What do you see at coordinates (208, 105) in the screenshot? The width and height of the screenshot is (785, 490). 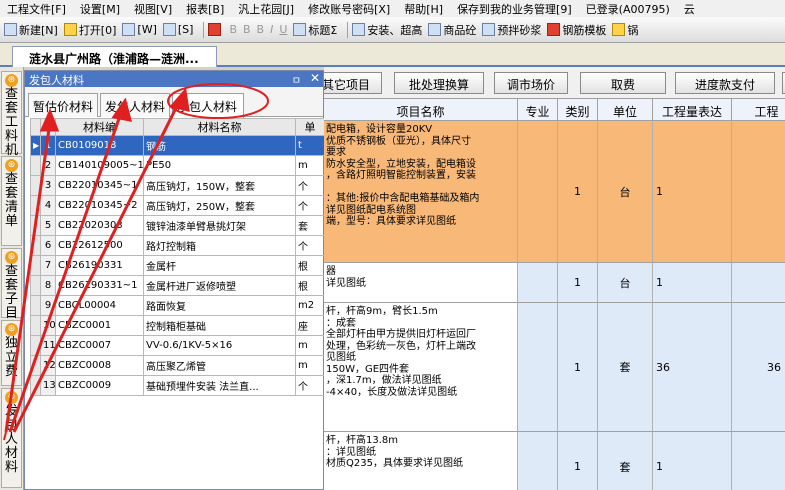 I see `tab-contractor-materials: 承包人材料` at bounding box center [208, 105].